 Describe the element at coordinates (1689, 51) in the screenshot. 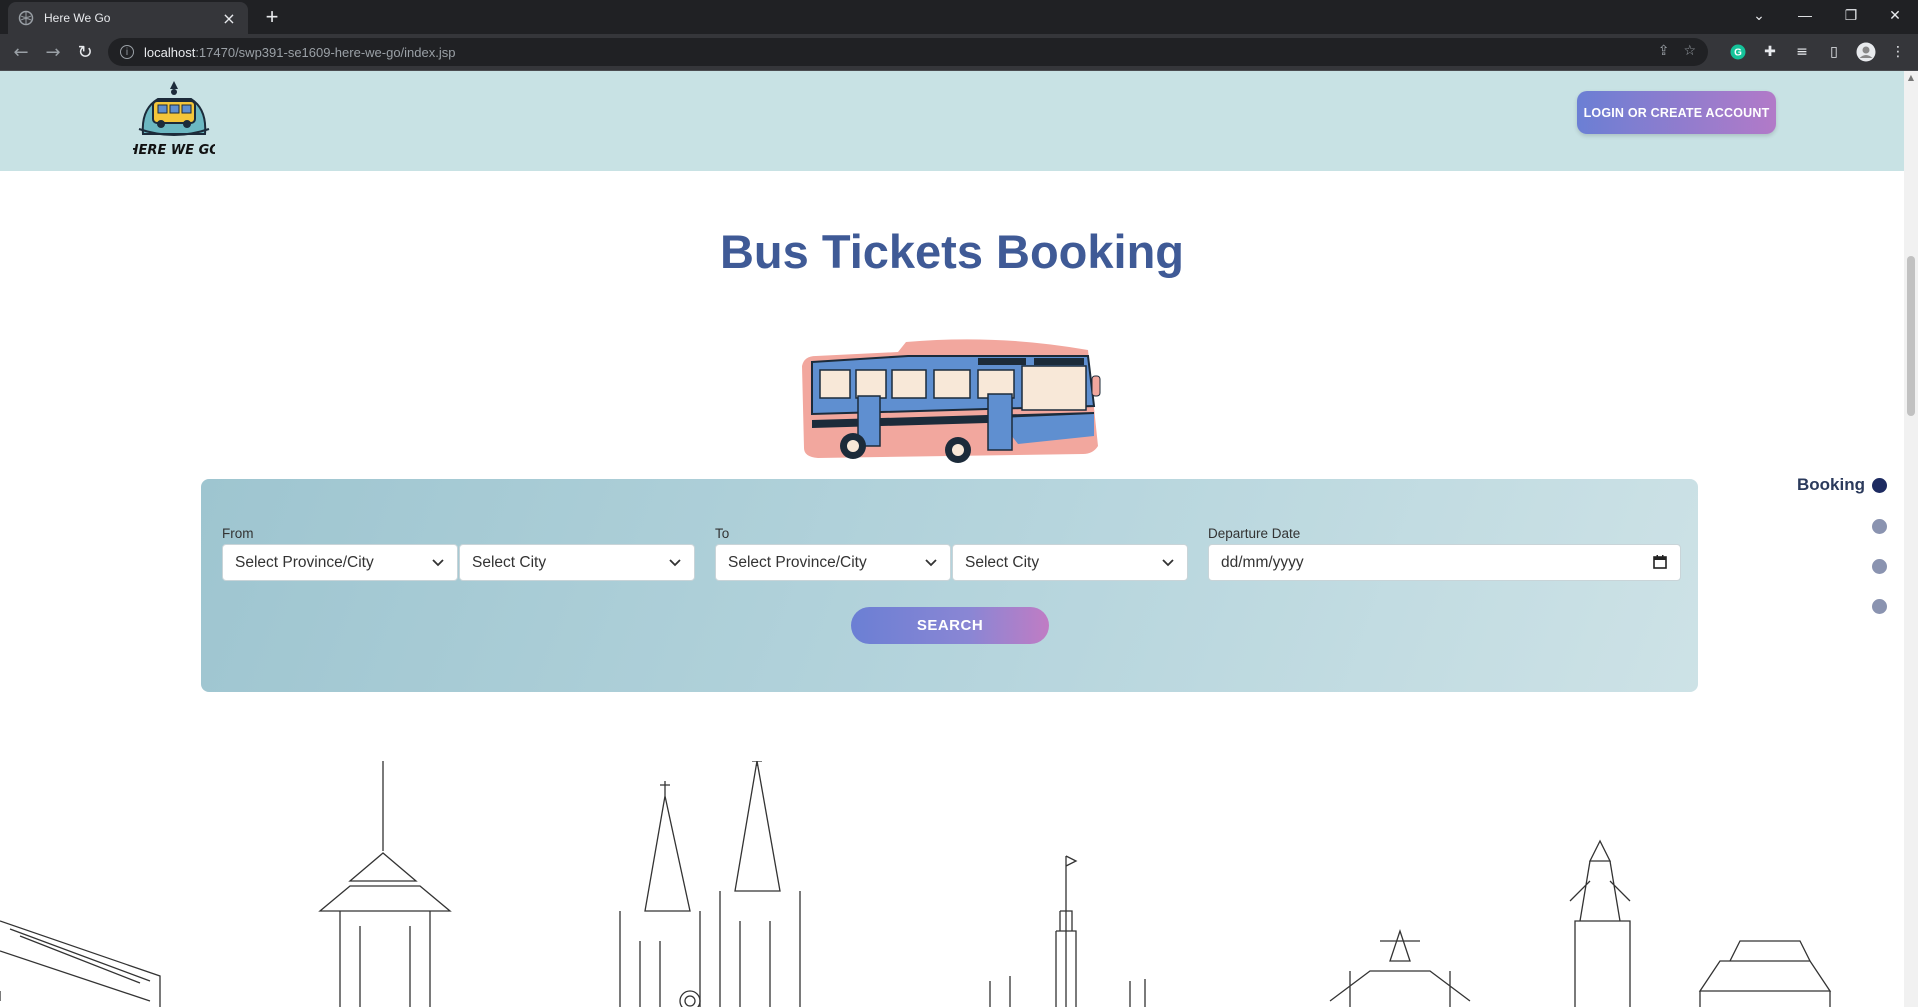

I see `bookmark-star-icon: ☆` at that location.